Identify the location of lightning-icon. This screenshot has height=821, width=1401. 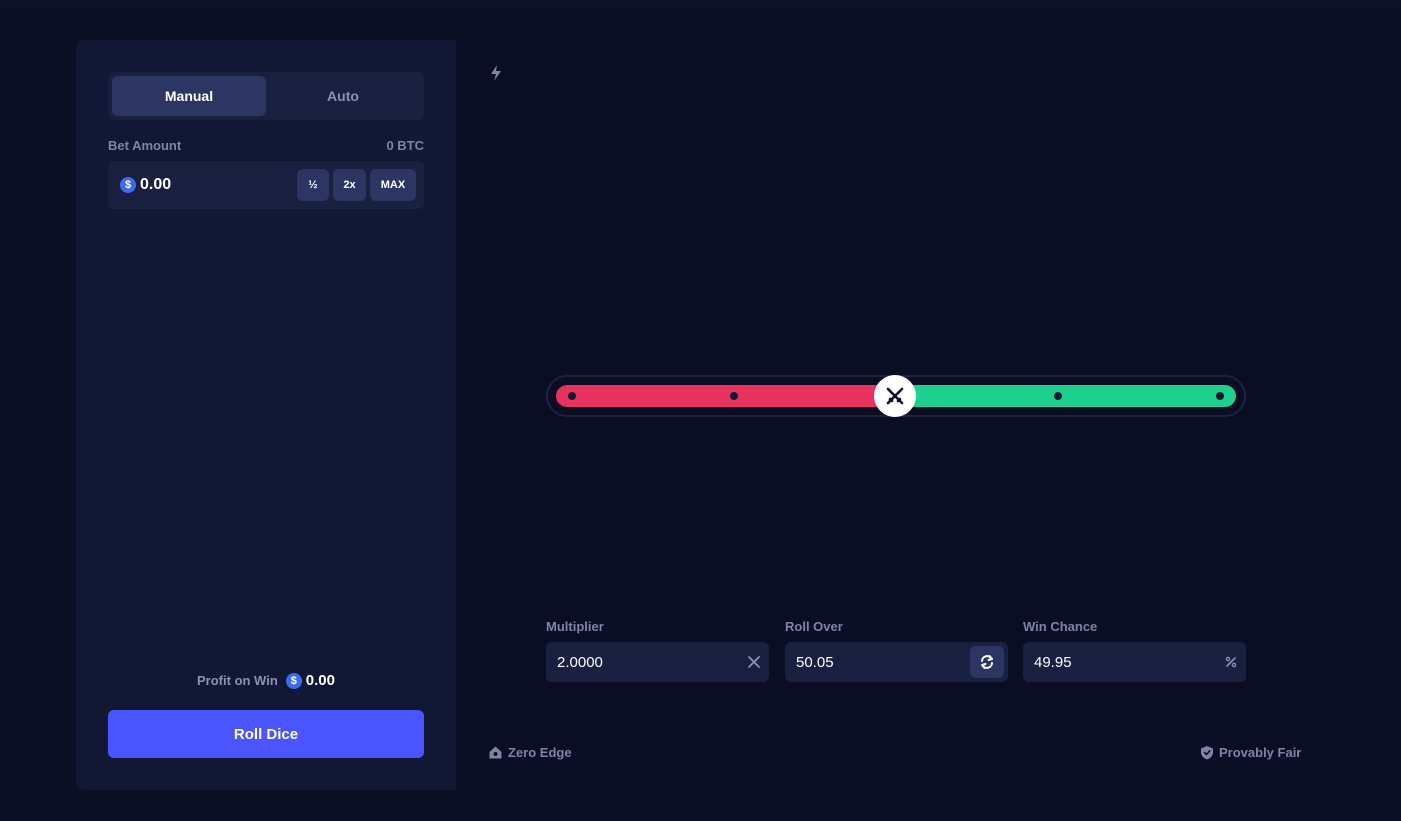
(496, 73).